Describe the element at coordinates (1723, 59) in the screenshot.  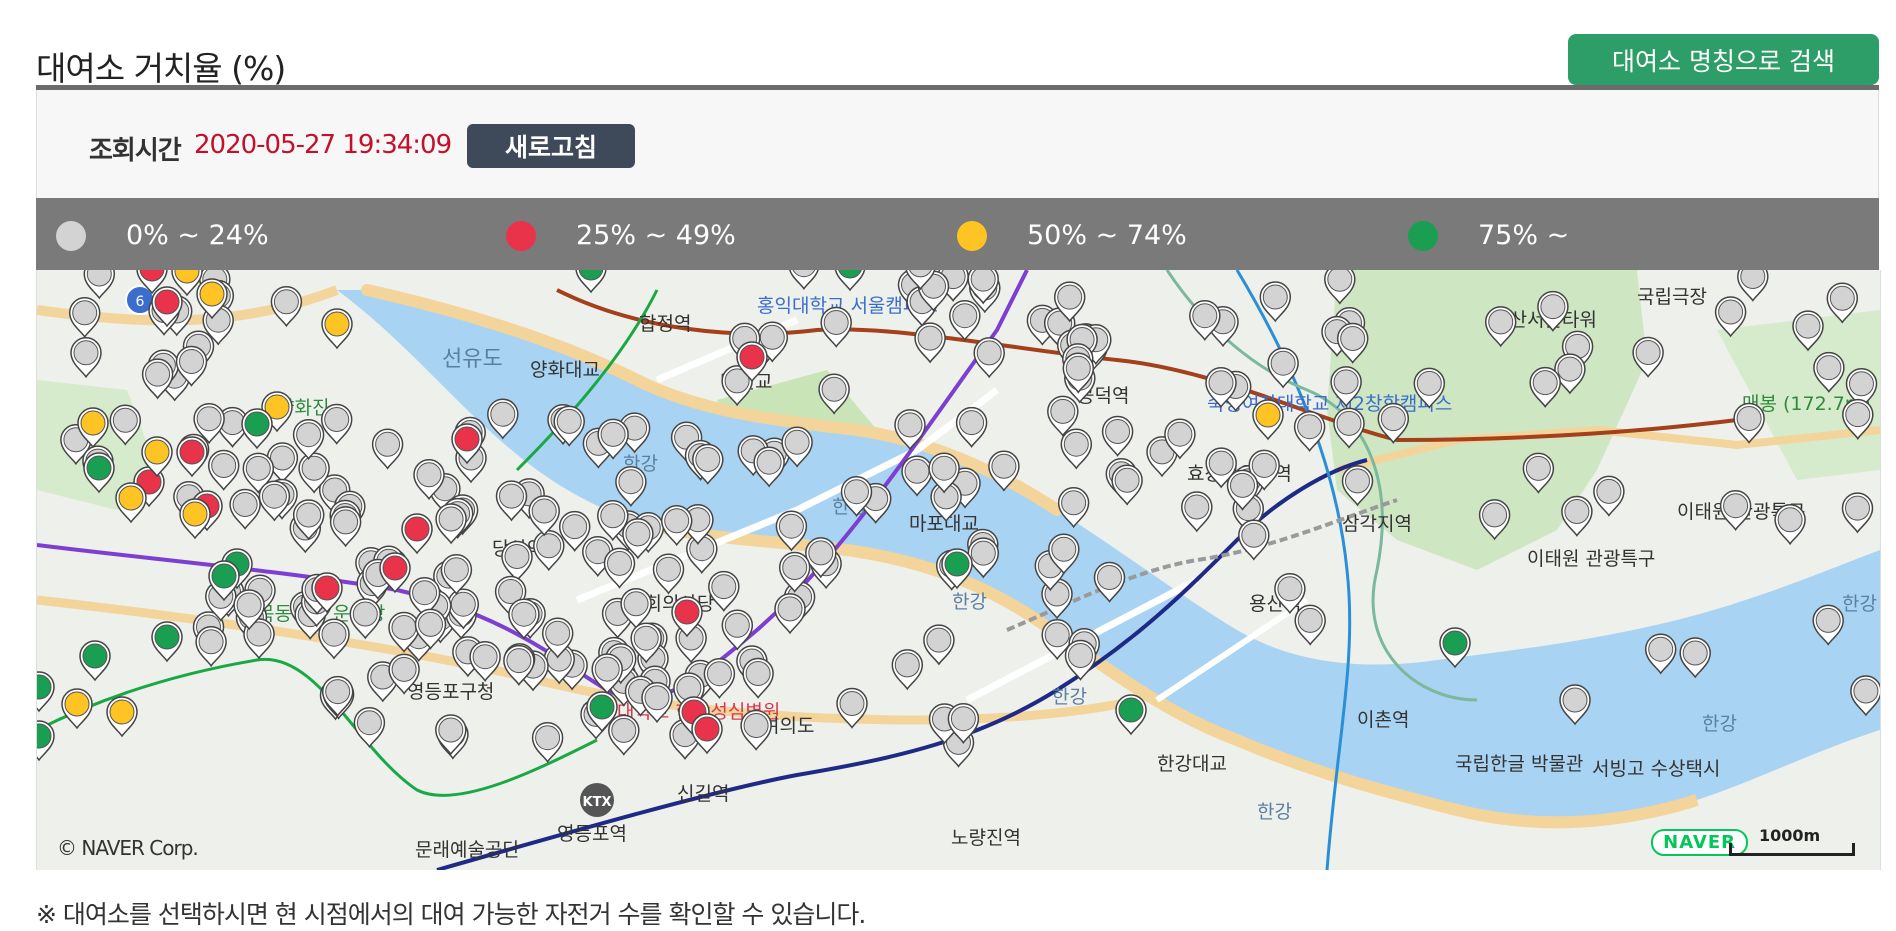
I see `search-by-name-button: 대여소 명칭으로 검색` at that location.